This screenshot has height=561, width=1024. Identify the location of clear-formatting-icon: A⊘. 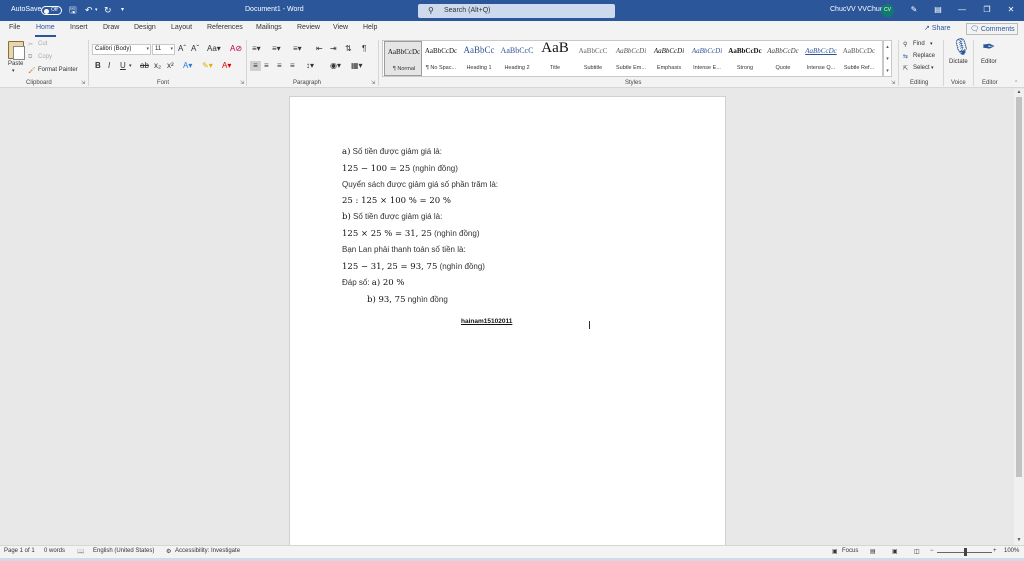
(236, 49).